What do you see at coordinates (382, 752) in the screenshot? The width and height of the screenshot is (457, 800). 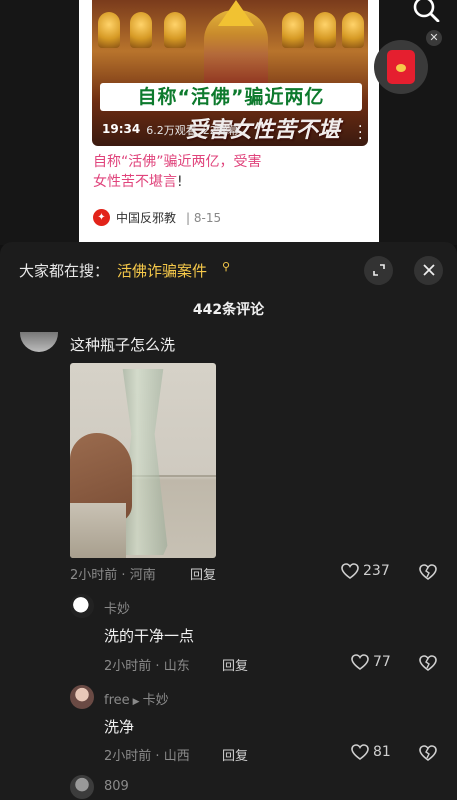 I see `like-count: 81` at bounding box center [382, 752].